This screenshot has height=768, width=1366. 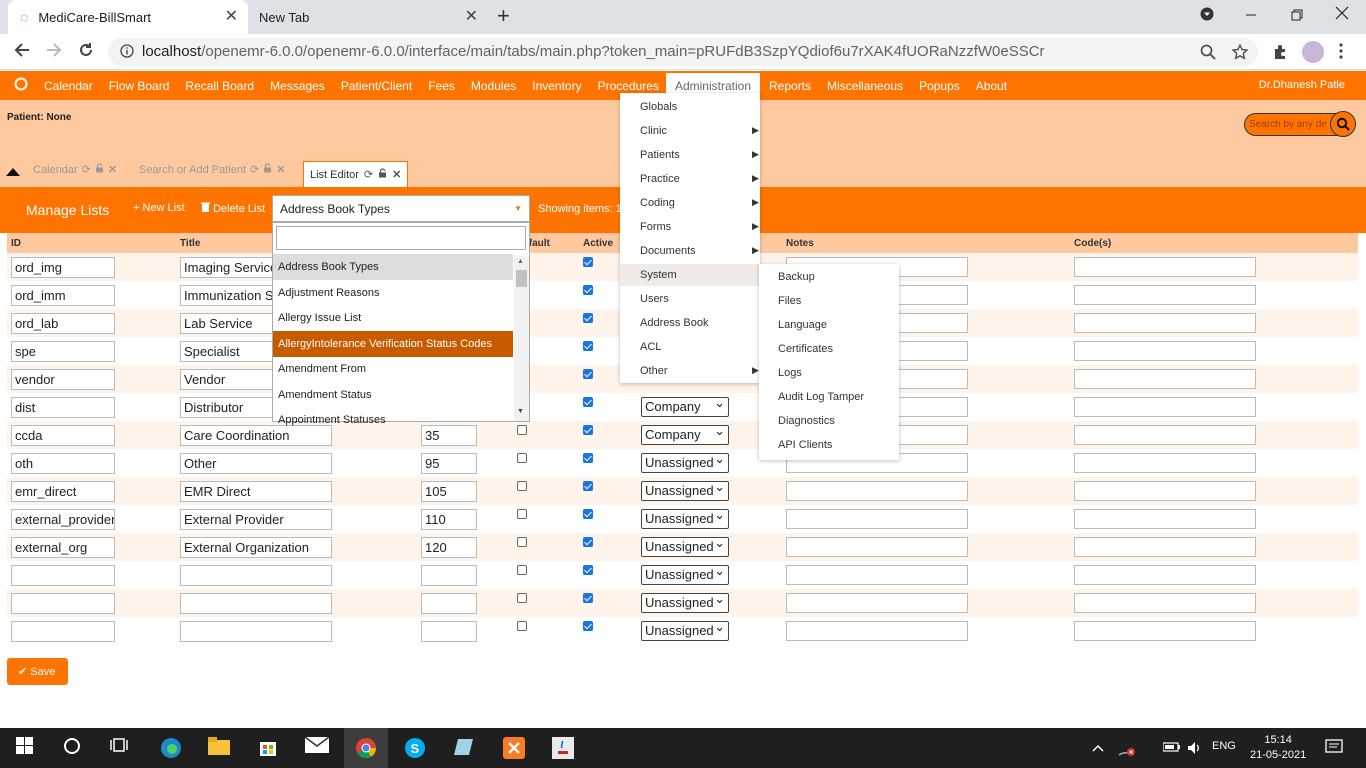 I want to click on tab-search-add-patient: Search or Add Patient ⟳ ✕, so click(x=212, y=169).